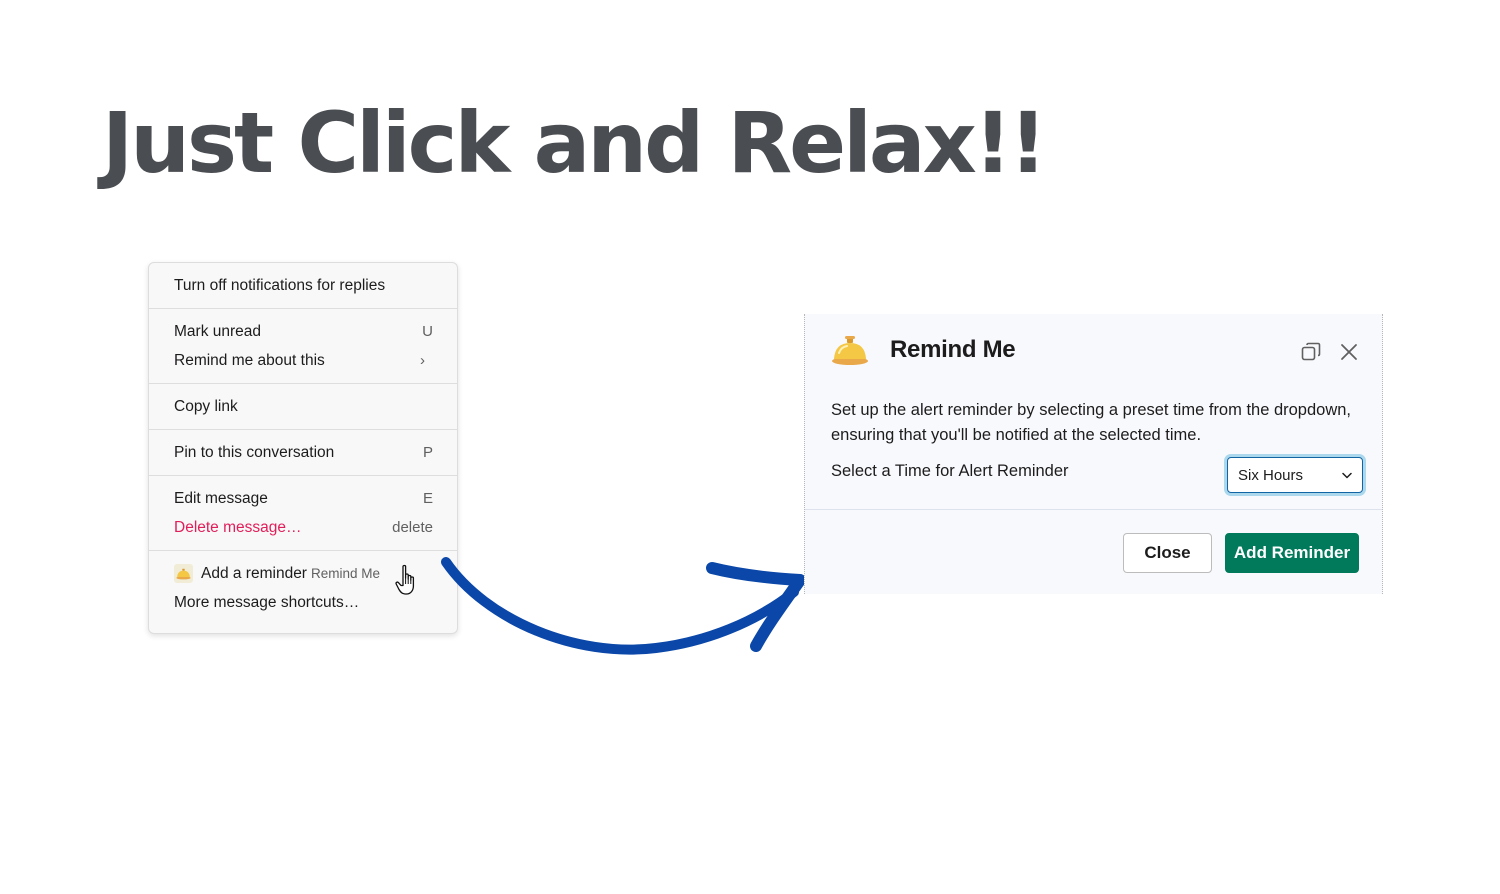  I want to click on menu-group: Turn off notifications for replies, so click(303, 286).